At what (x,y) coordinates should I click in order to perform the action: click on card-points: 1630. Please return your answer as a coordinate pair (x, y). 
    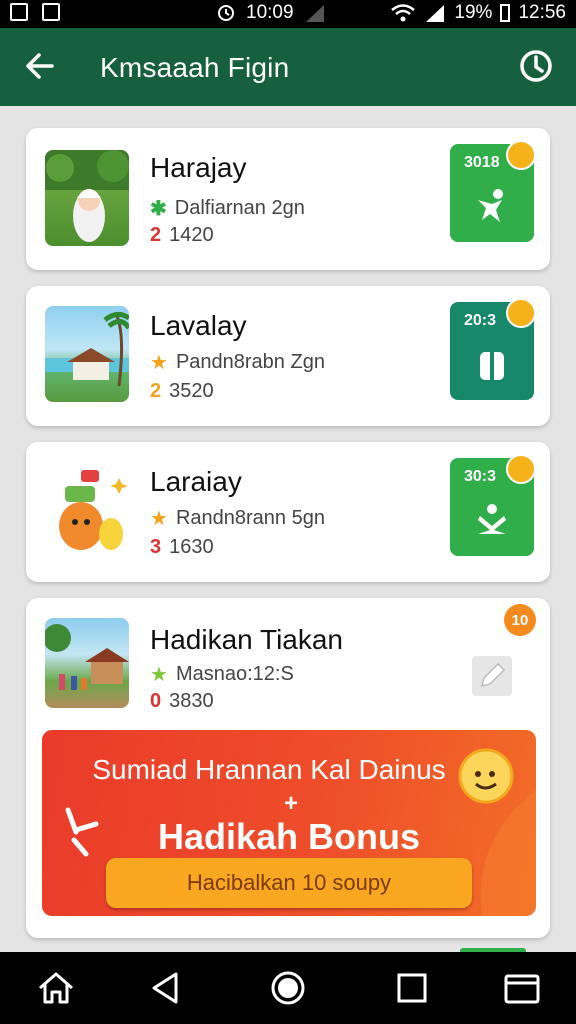
    Looking at the image, I should click on (191, 547).